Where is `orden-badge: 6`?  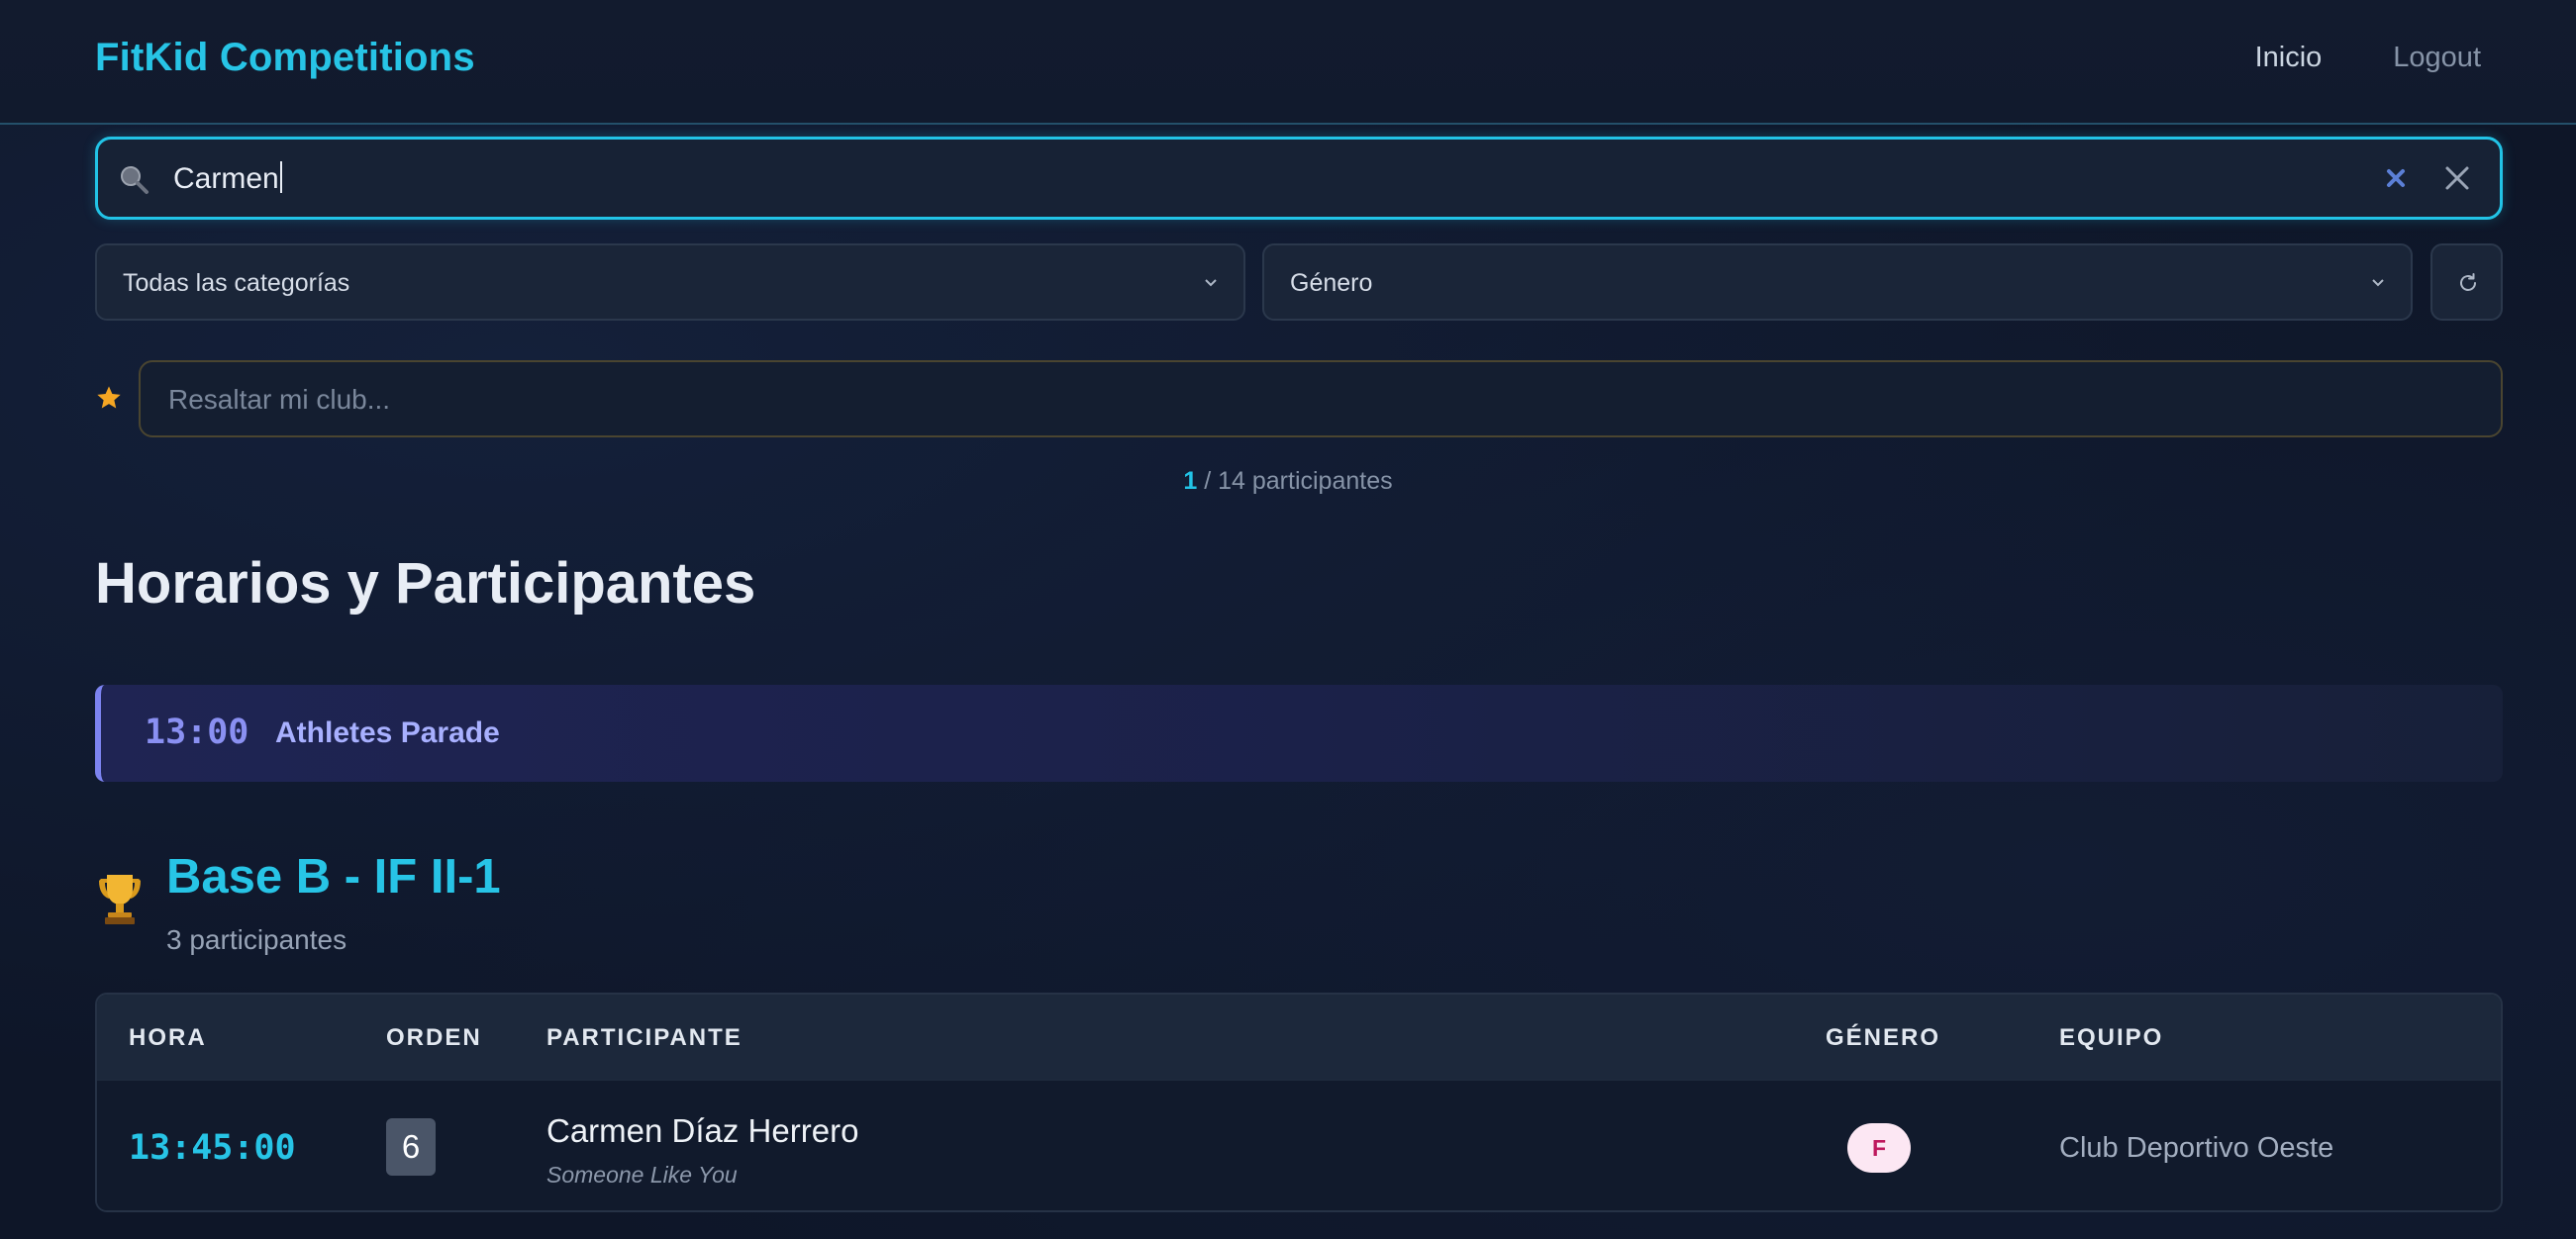 orden-badge: 6 is located at coordinates (411, 1147).